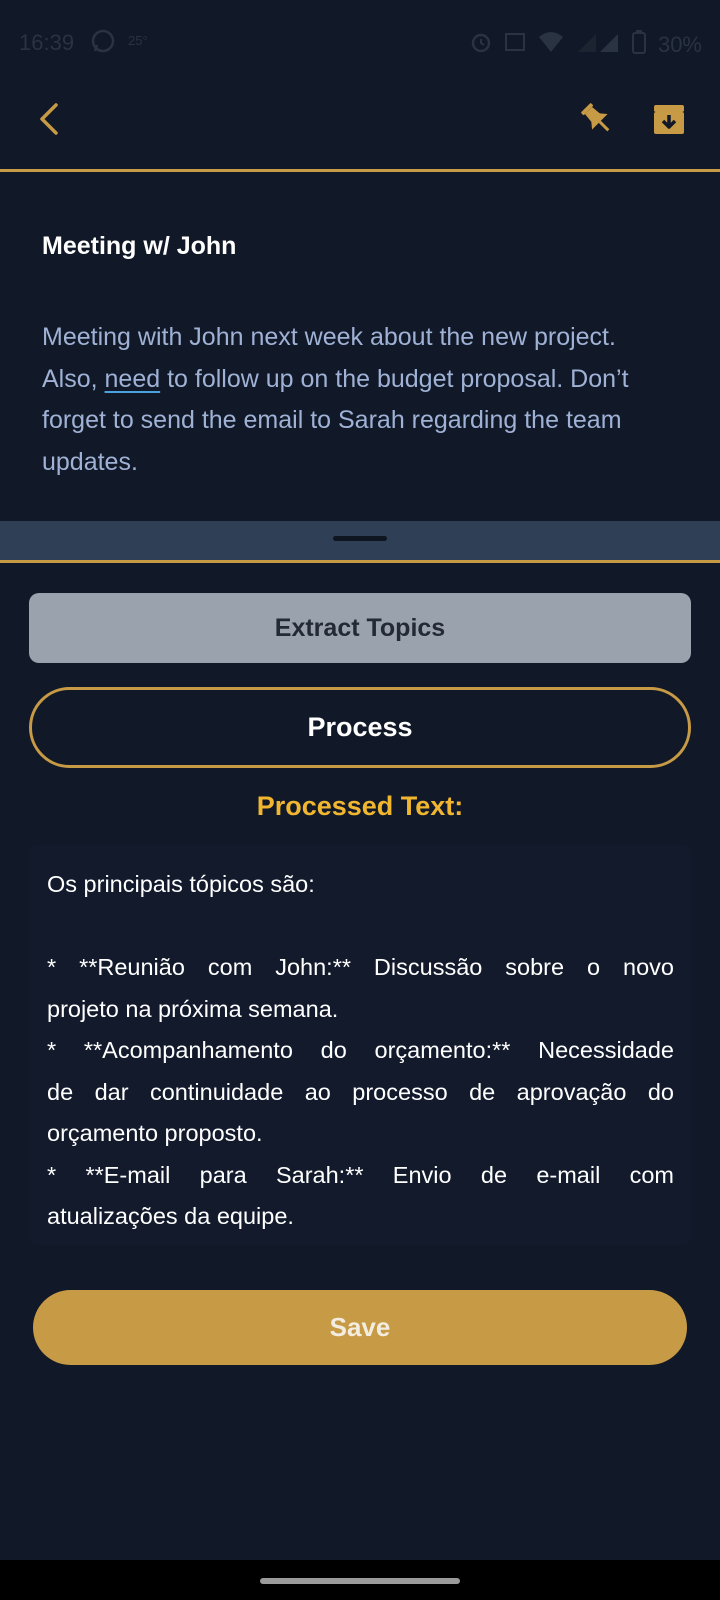 Image resolution: width=720 pixels, height=1600 pixels. I want to click on back-icon, so click(49, 119).